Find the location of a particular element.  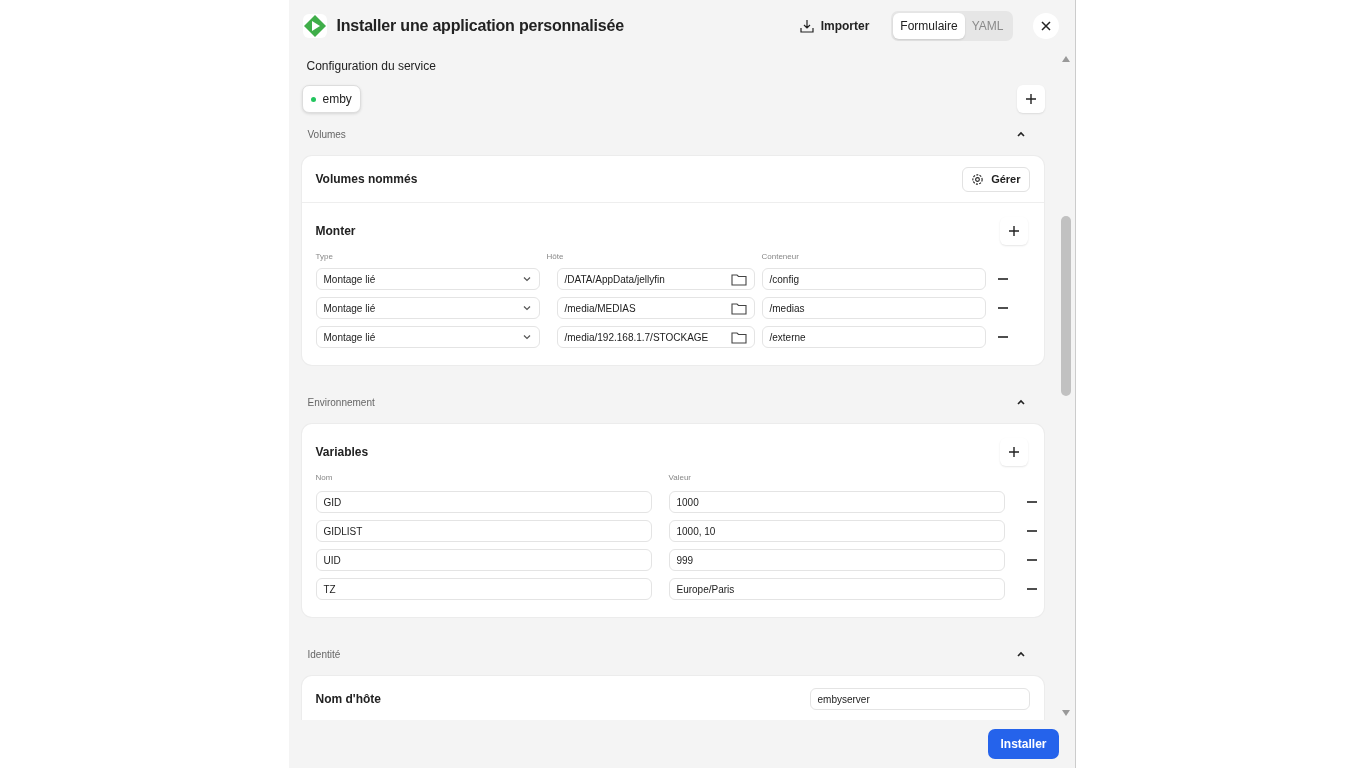

service-tab: emby is located at coordinates (331, 99).